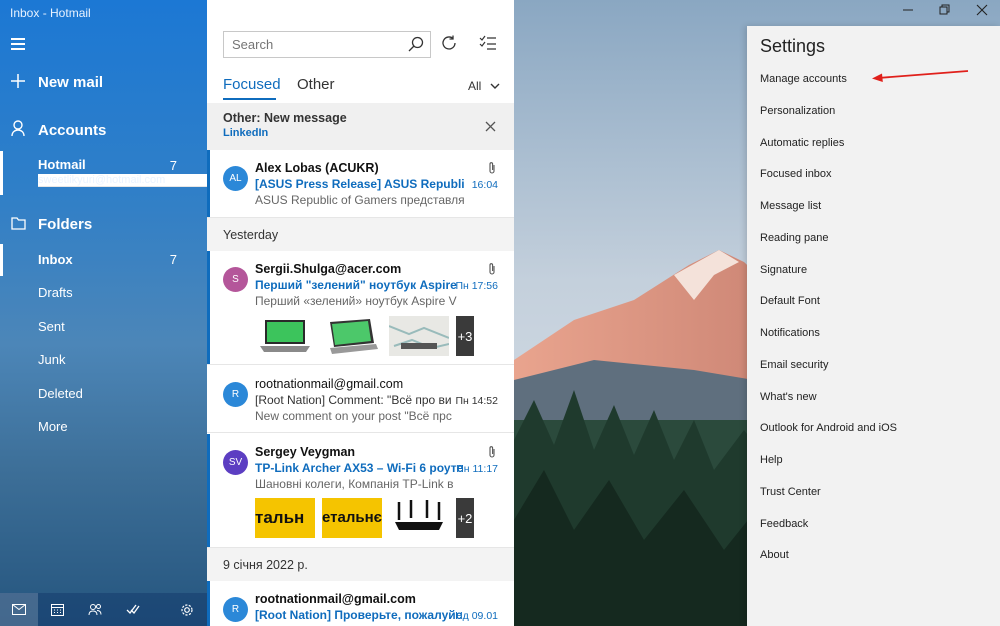 This screenshot has height=626, width=1000. Describe the element at coordinates (360, 200) in the screenshot. I see `message-preview: ASUS Republic of Gamers представляє н` at that location.